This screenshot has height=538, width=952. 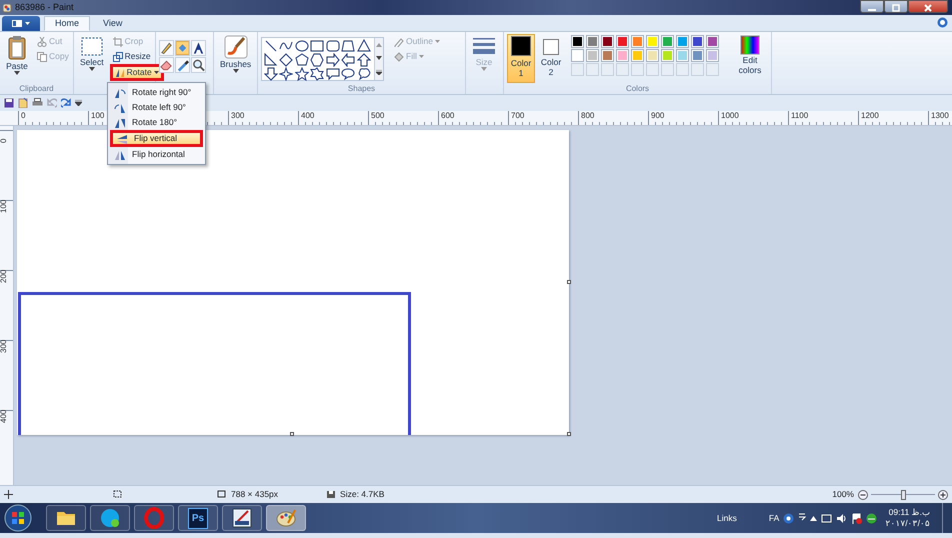 What do you see at coordinates (156, 154) in the screenshot?
I see `menu-item: Flip horizontal` at bounding box center [156, 154].